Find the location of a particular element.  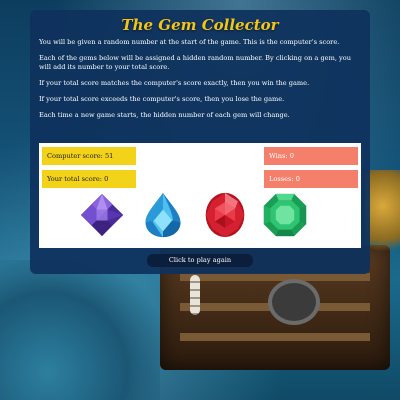

gold-treasure is located at coordinates (382, 215).